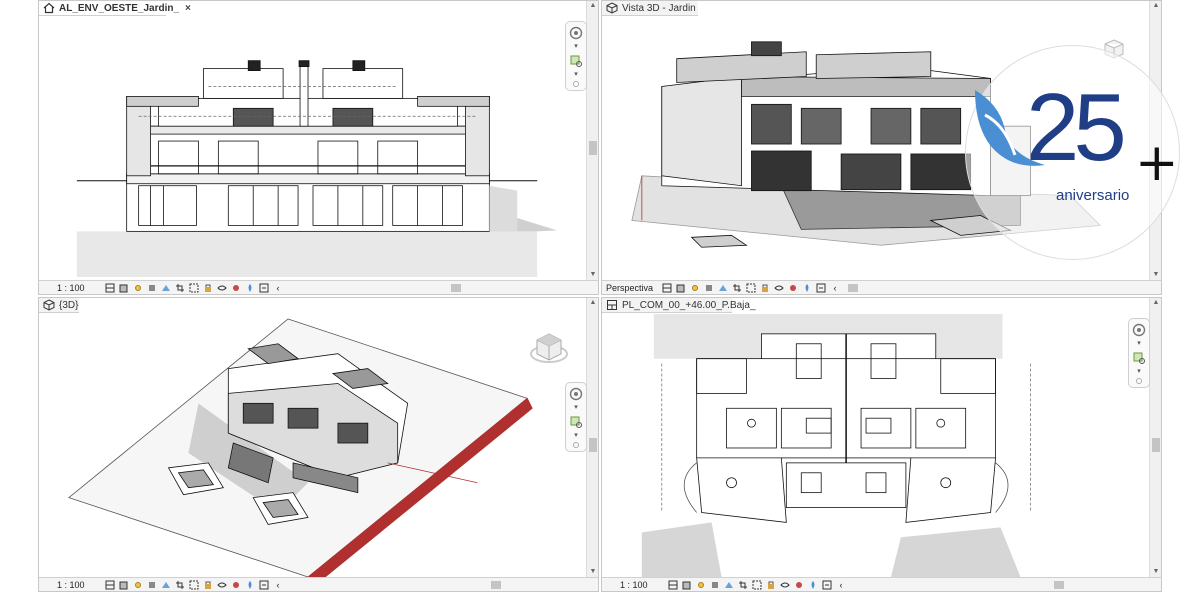 This screenshot has height=600, width=1200. I want to click on viewcube, so click(1114, 50).